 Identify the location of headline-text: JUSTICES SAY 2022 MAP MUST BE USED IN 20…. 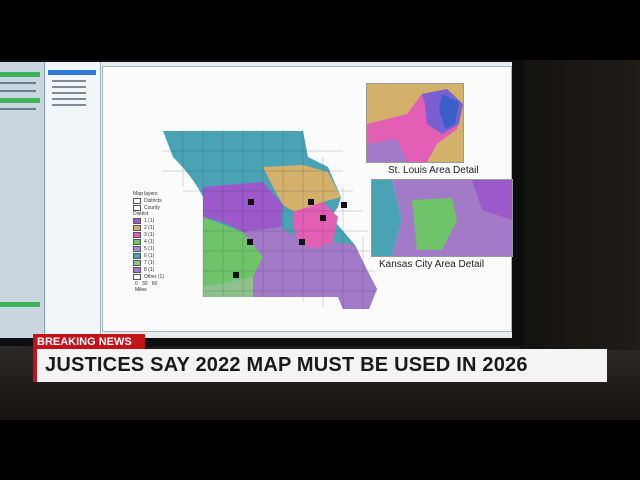
(286, 365).